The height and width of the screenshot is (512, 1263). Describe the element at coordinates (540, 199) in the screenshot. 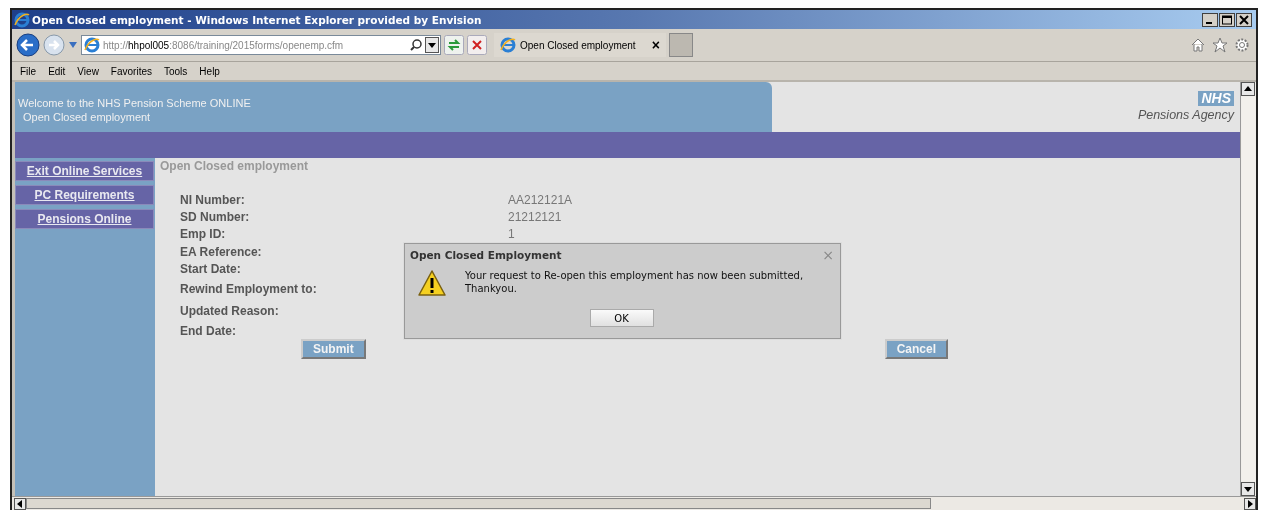

I see `field-value: AA212121A` at that location.